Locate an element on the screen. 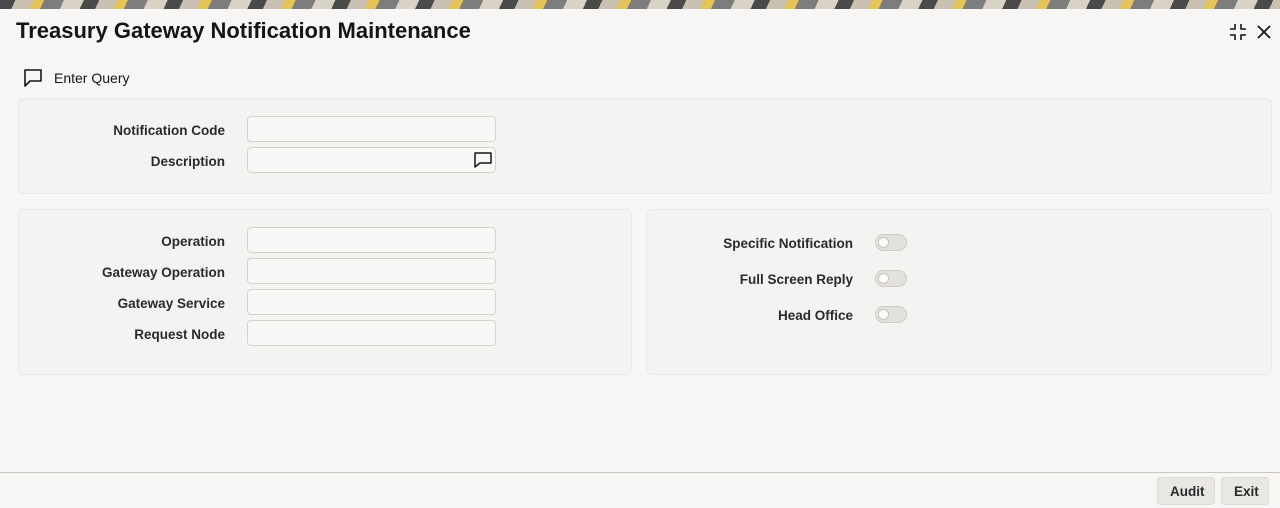 The image size is (1280, 508). request-node-label: Request Node is located at coordinates (179, 334).